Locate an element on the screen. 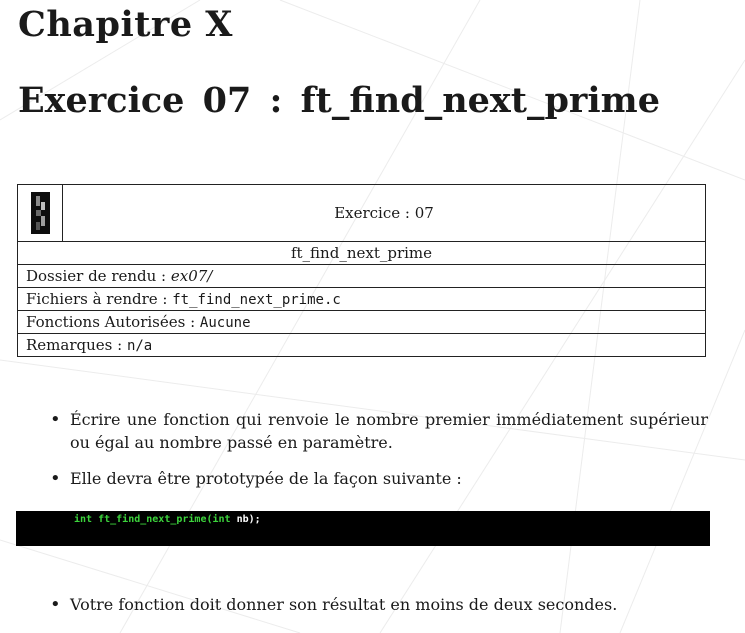 The height and width of the screenshot is (633, 745). row-value: Aucune is located at coordinates (225, 323).